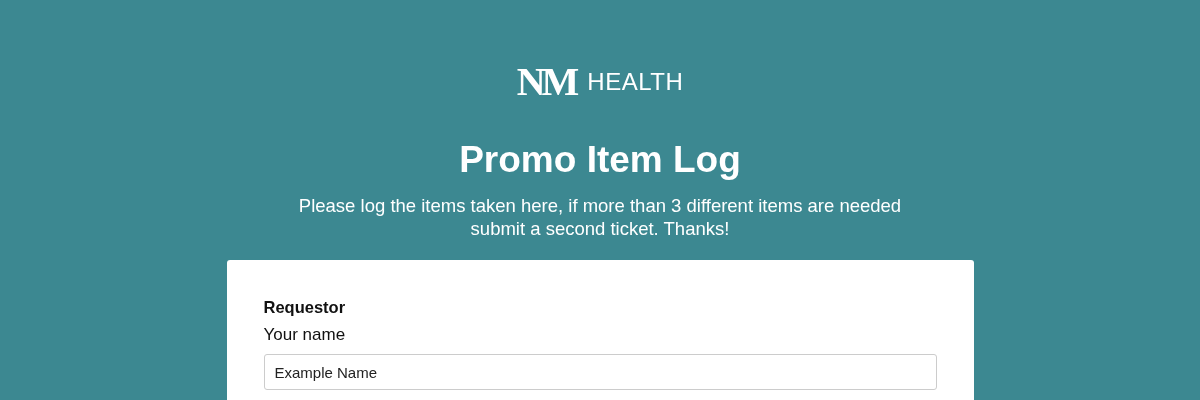 The width and height of the screenshot is (1200, 400). I want to click on section-heading: Requestor, so click(305, 307).